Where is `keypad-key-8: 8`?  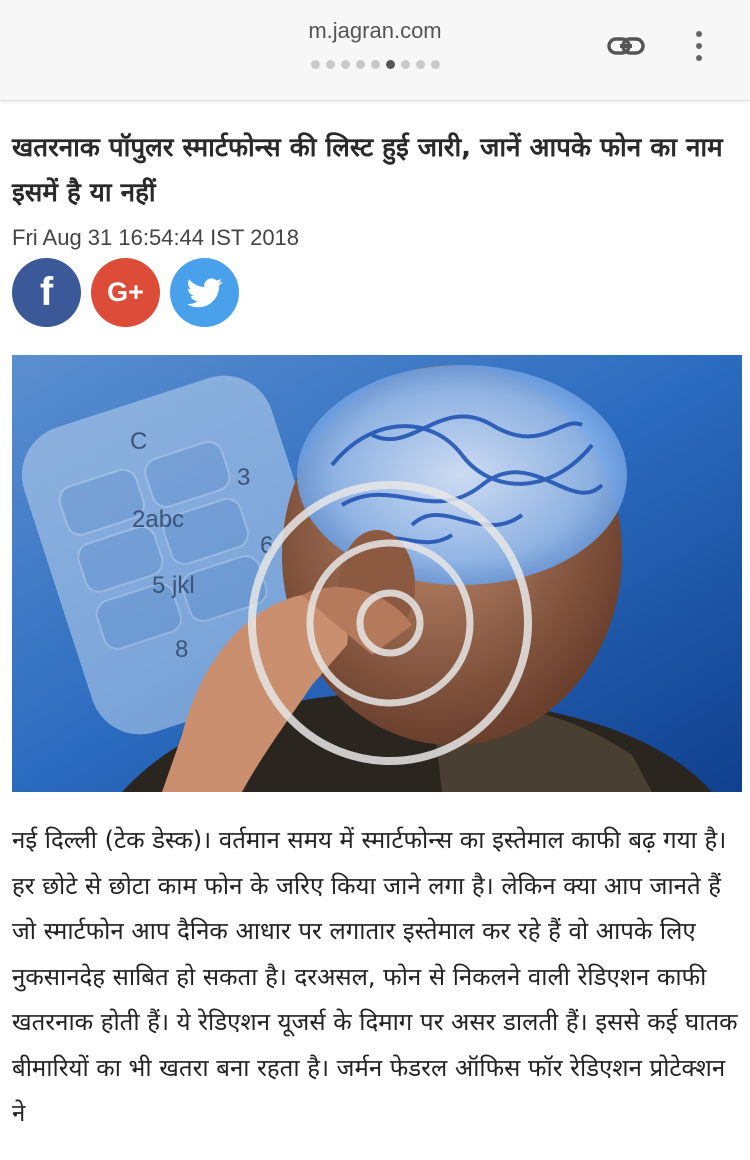 keypad-key-8: 8 is located at coordinates (181, 649).